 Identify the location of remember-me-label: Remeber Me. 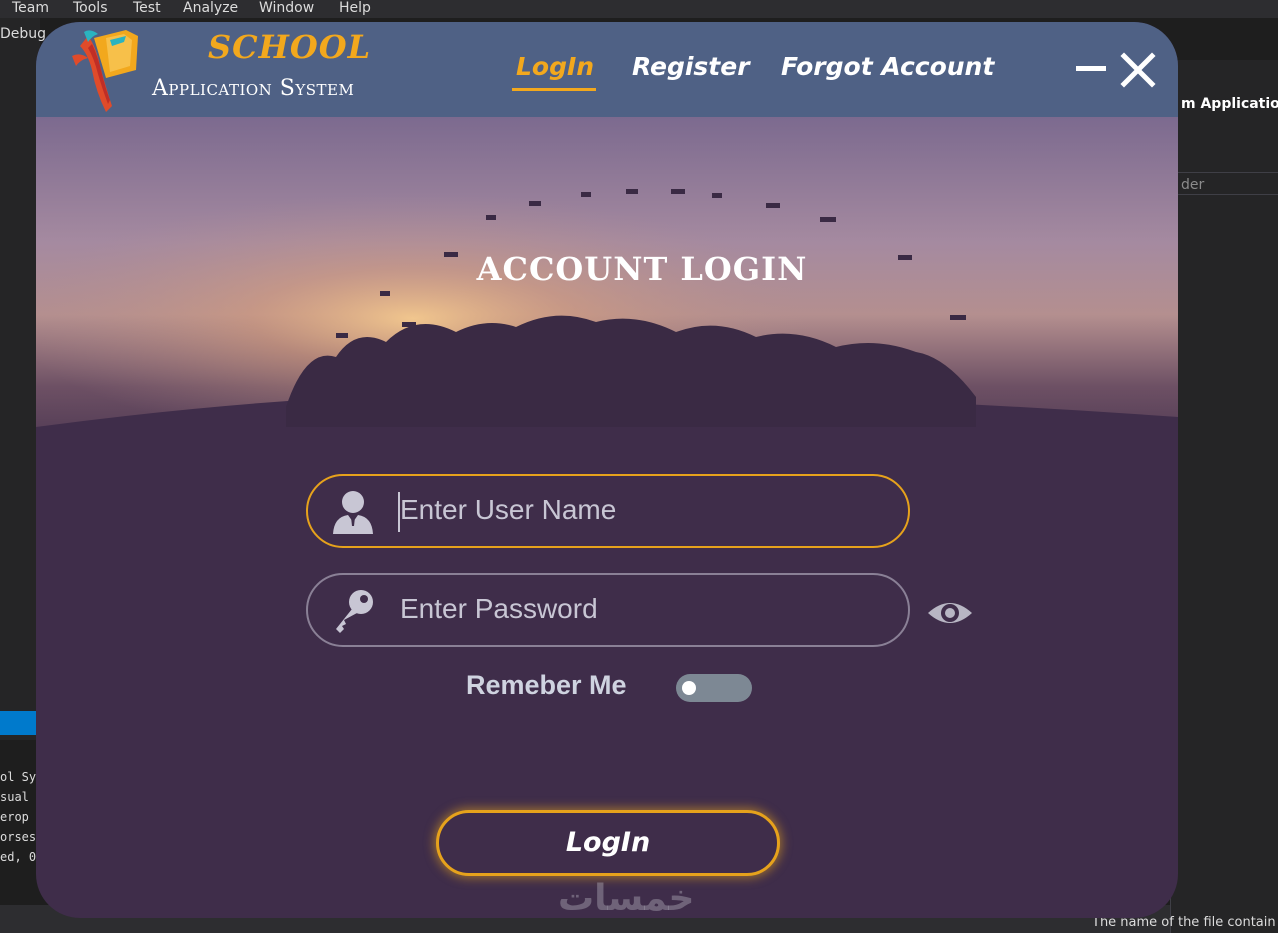
(546, 685).